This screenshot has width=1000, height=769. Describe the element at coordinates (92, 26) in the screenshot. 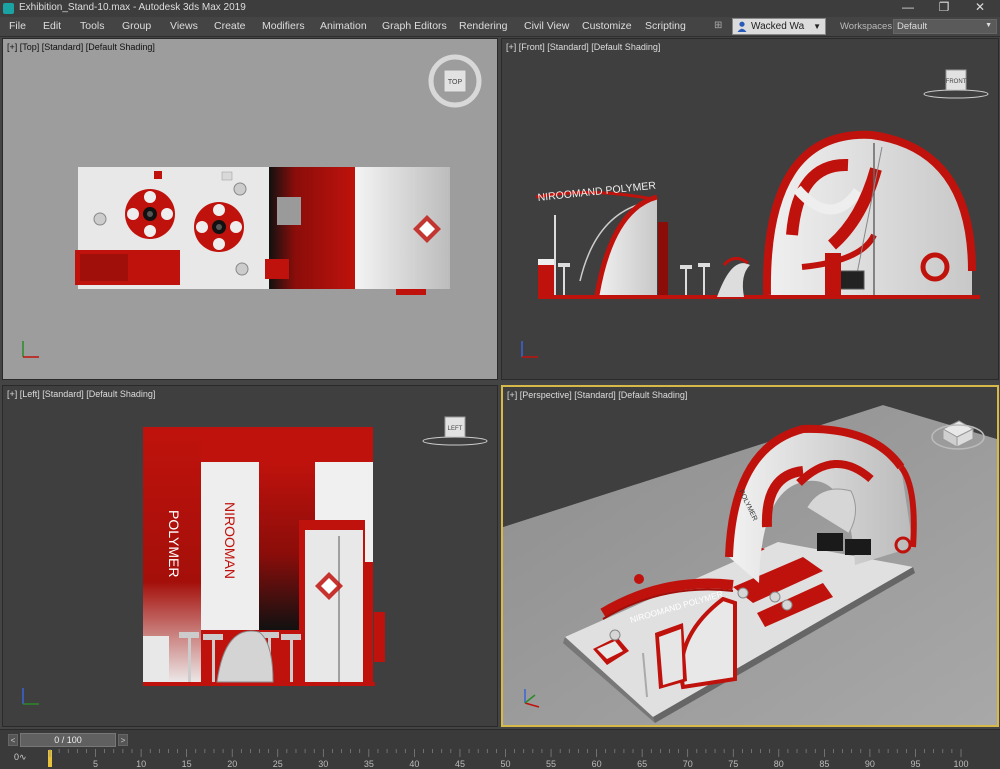

I see `menu-tools: Tools` at that location.